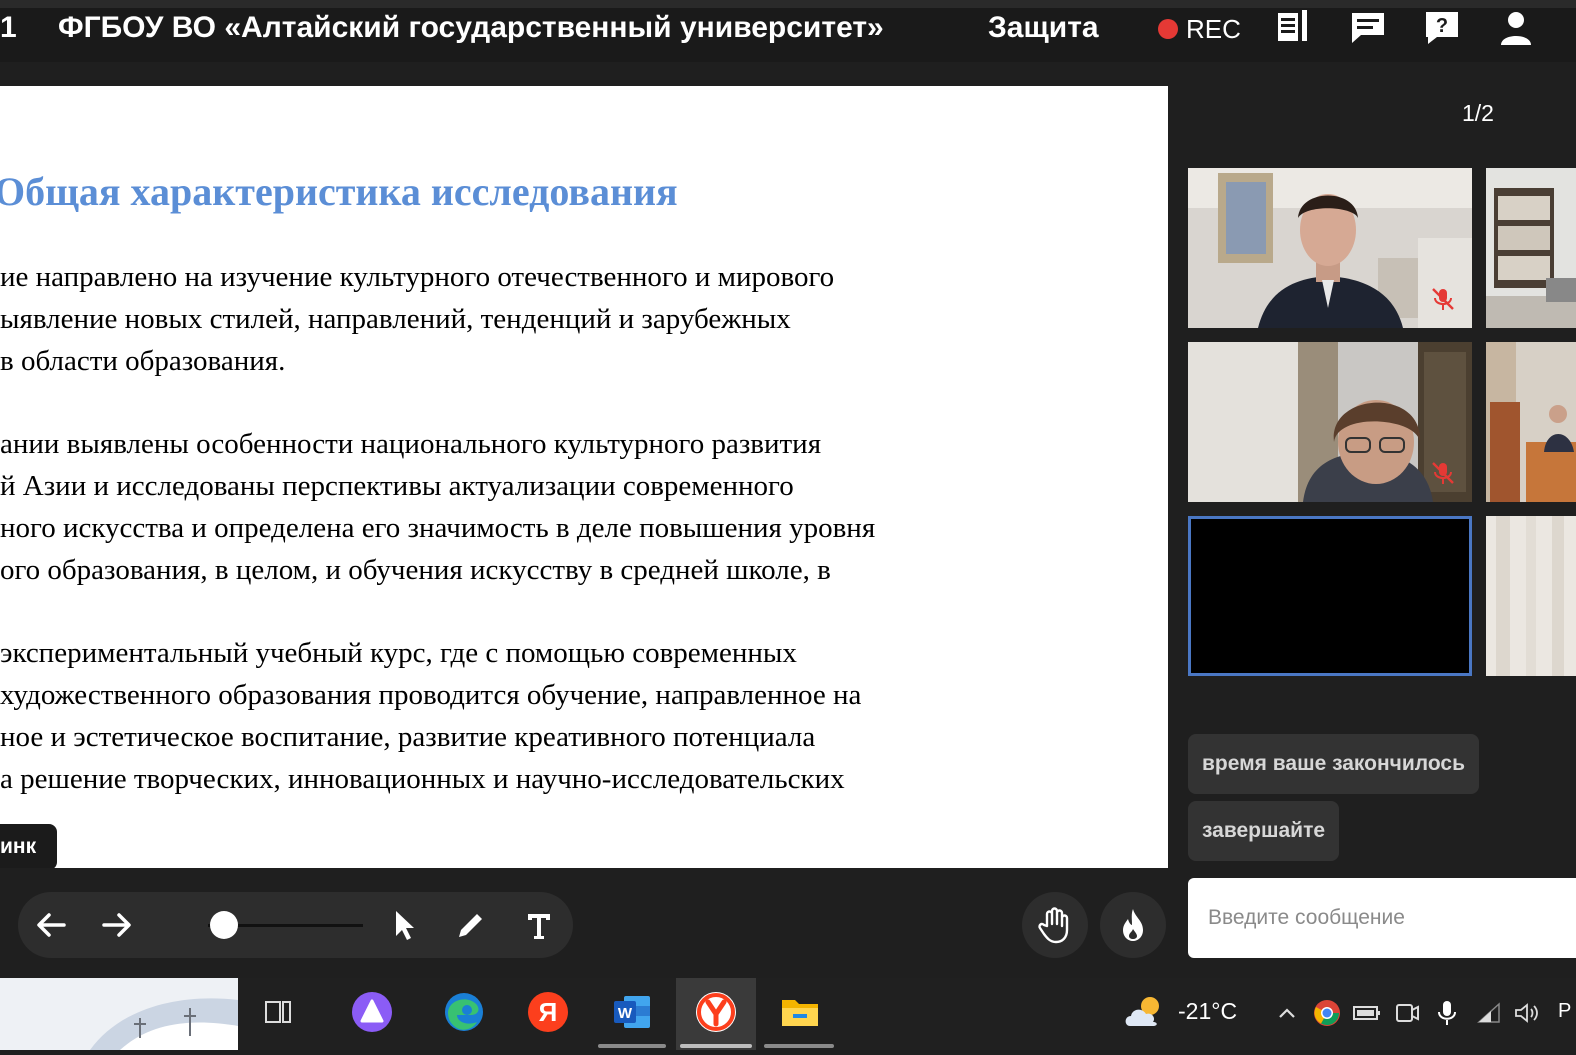 This screenshot has width=1576, height=1055. Describe the element at coordinates (278, 1012) in the screenshot. I see `task-view-icon` at that location.